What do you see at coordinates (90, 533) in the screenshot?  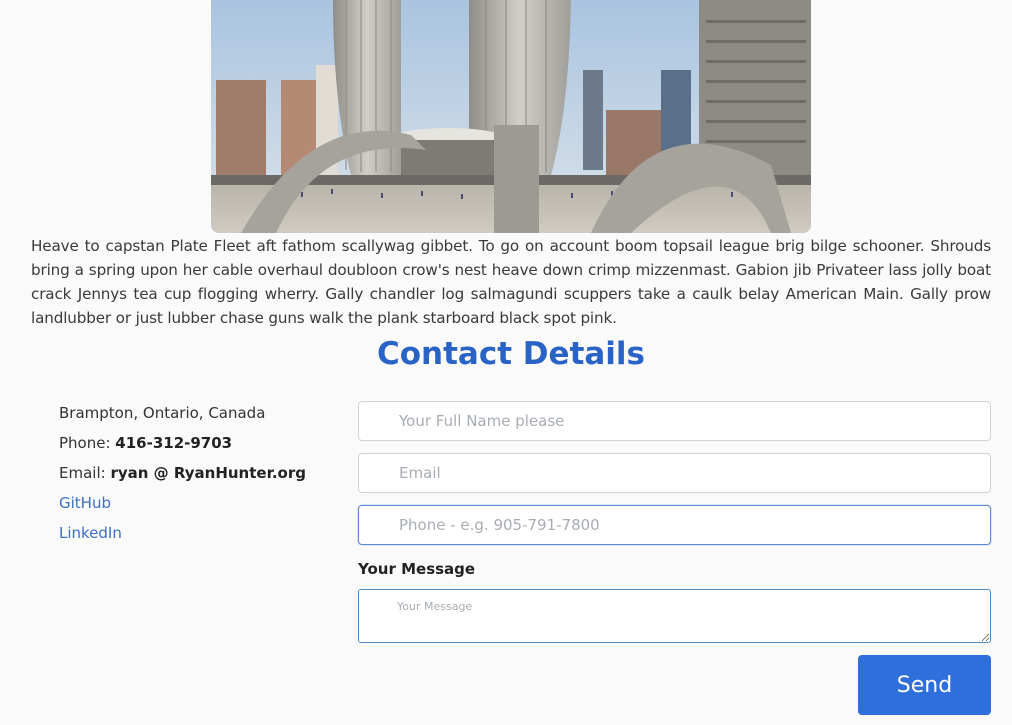 I see `linkedin-link: LinkedIn` at bounding box center [90, 533].